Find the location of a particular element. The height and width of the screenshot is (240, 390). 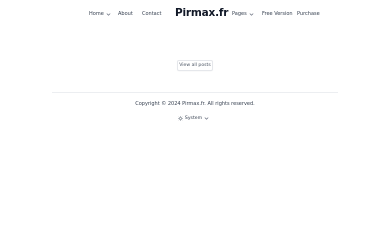

view-all-posts-button: View all posts is located at coordinates (195, 65).